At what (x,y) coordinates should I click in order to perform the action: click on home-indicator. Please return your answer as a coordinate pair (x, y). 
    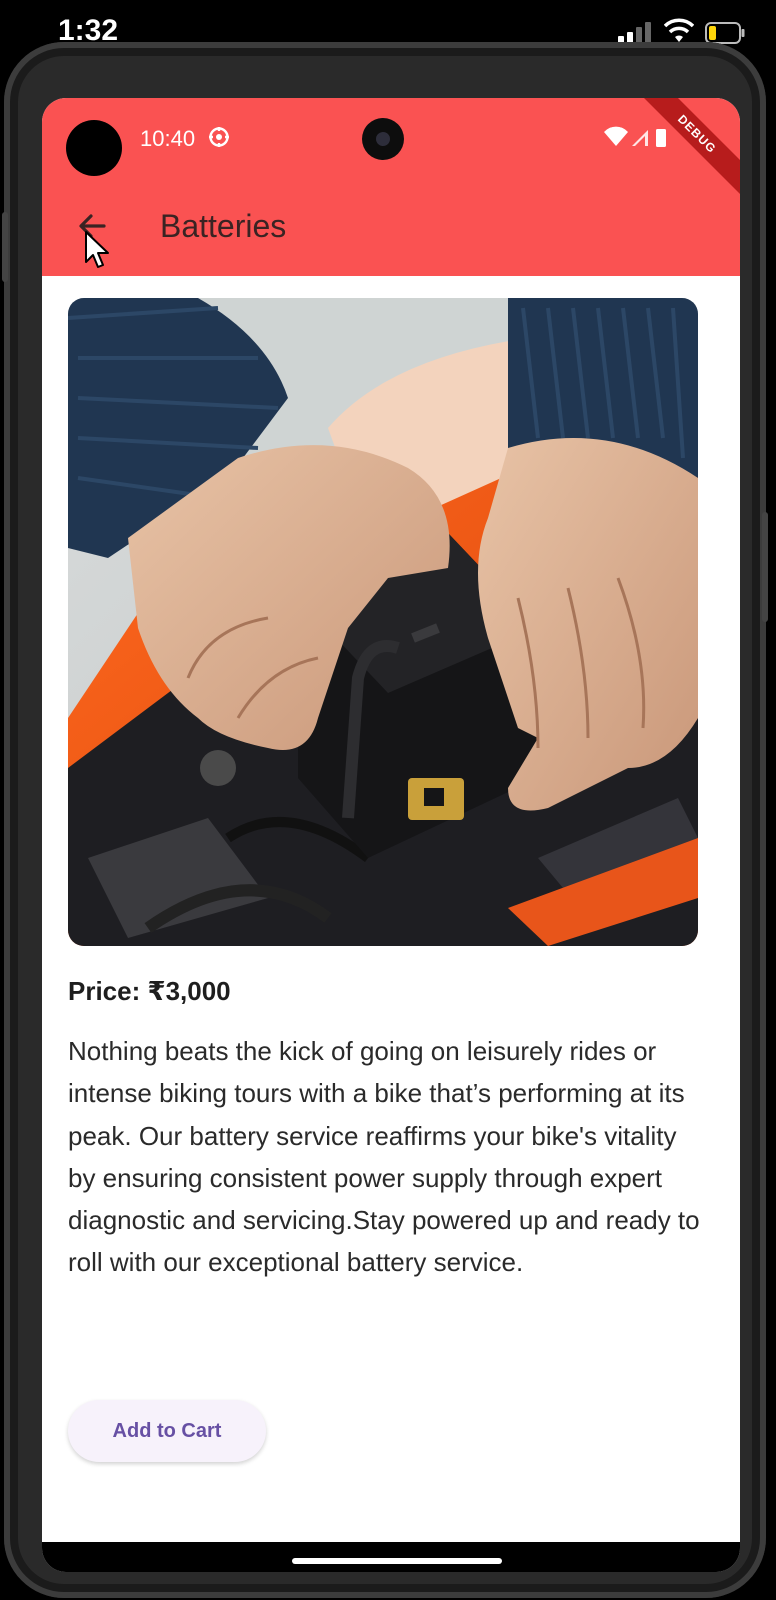
    Looking at the image, I should click on (397, 1561).